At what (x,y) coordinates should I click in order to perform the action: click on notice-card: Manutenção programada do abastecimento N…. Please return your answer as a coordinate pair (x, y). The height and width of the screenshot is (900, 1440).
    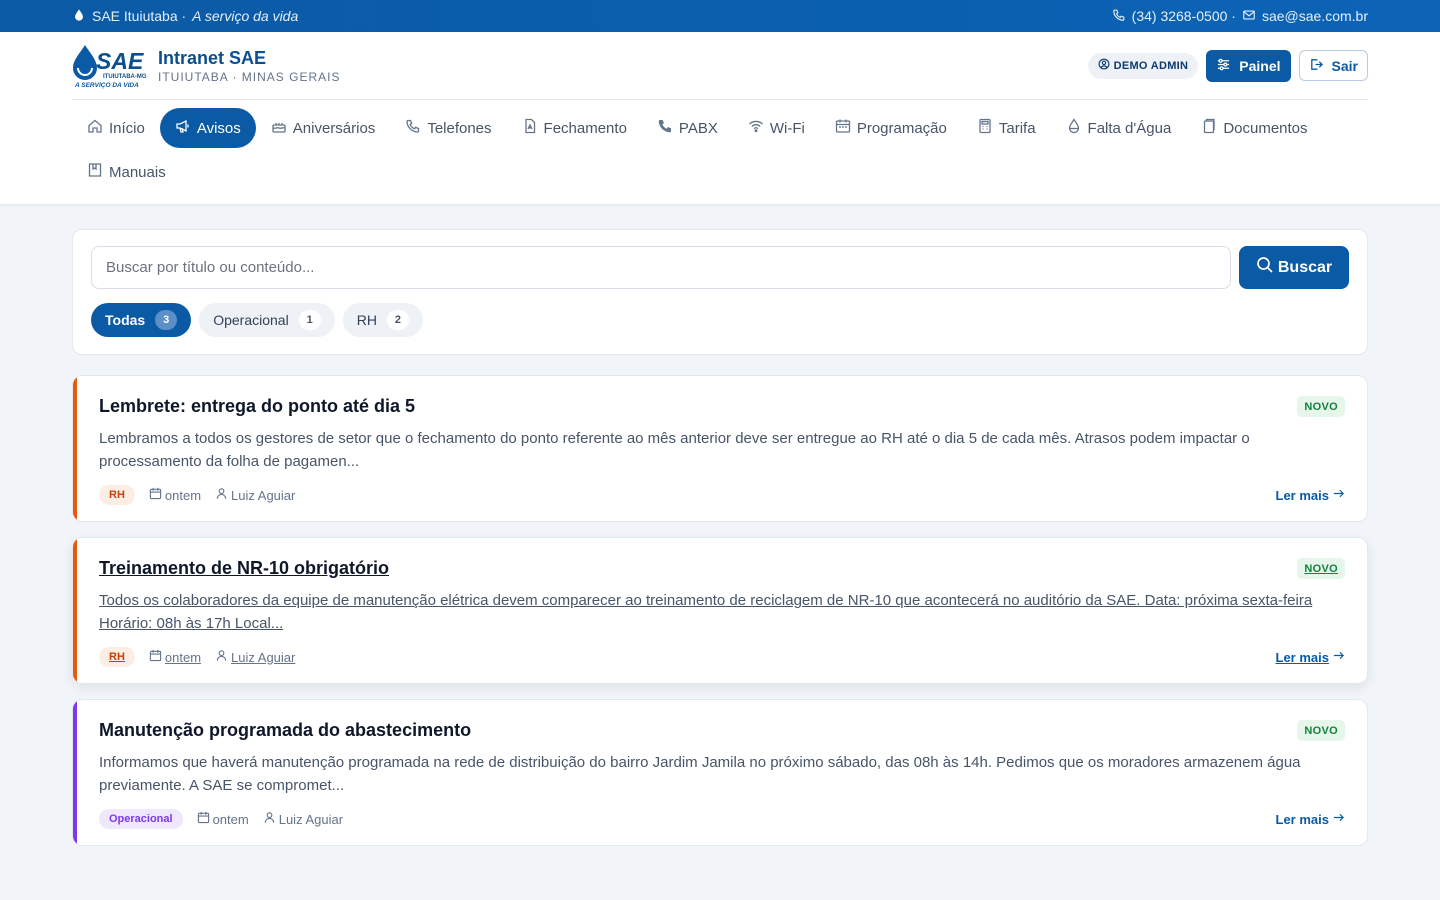
    Looking at the image, I should click on (720, 772).